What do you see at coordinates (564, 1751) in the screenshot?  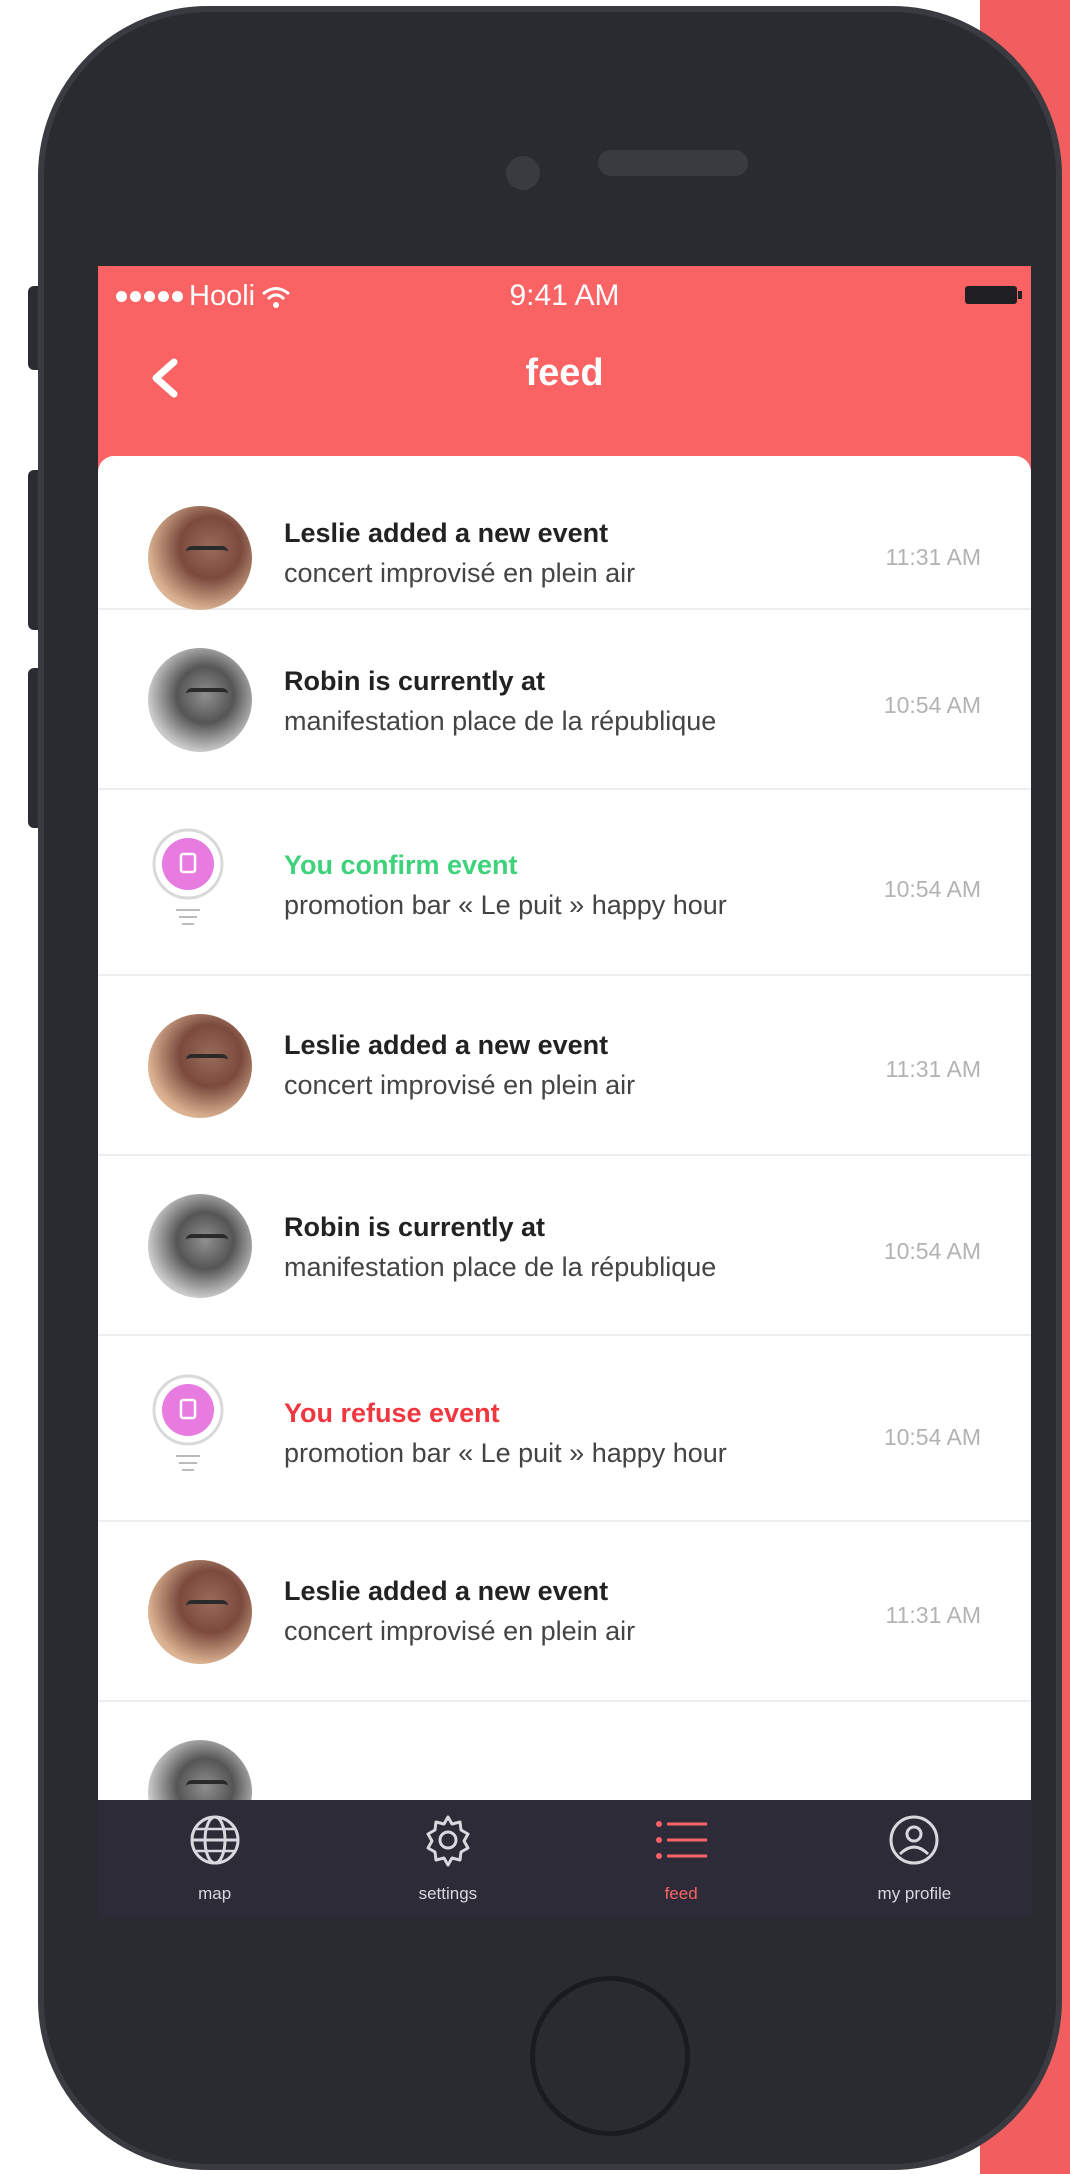 I see `feed-item` at bounding box center [564, 1751].